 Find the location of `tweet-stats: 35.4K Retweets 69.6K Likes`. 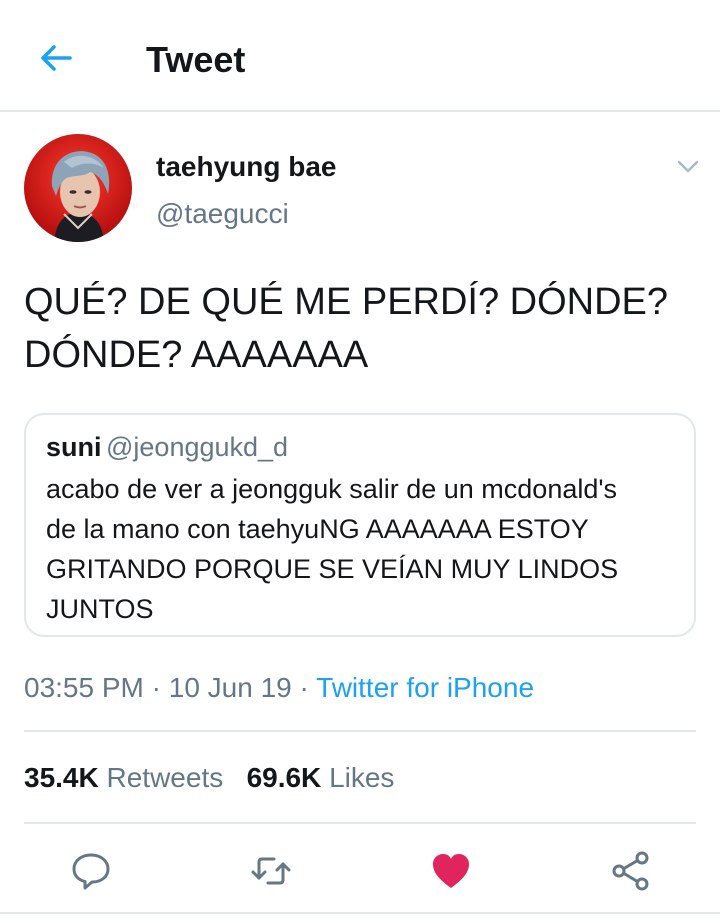

tweet-stats: 35.4K Retweets 69.6K Likes is located at coordinates (209, 778).